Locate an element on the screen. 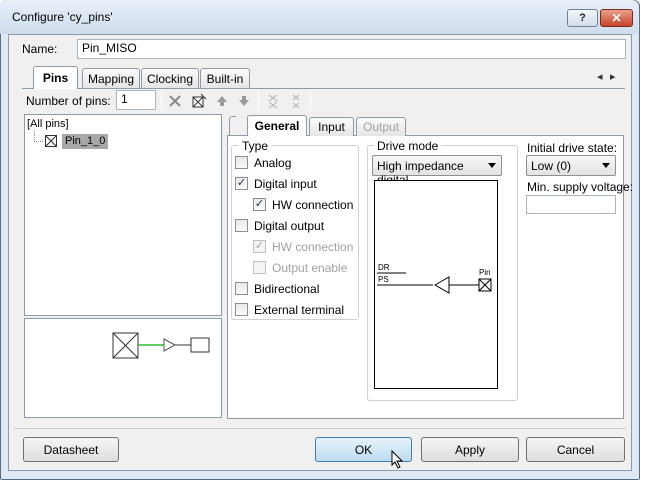 The width and height of the screenshot is (645, 483). tabs-baseline is located at coordinates (323, 88).